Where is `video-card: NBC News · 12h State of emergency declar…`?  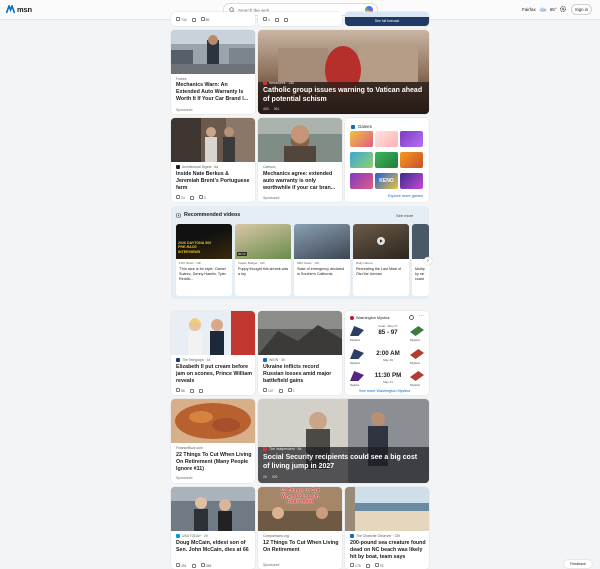
video-card: NBC News · 12h State of emergency declar… is located at coordinates (322, 260).